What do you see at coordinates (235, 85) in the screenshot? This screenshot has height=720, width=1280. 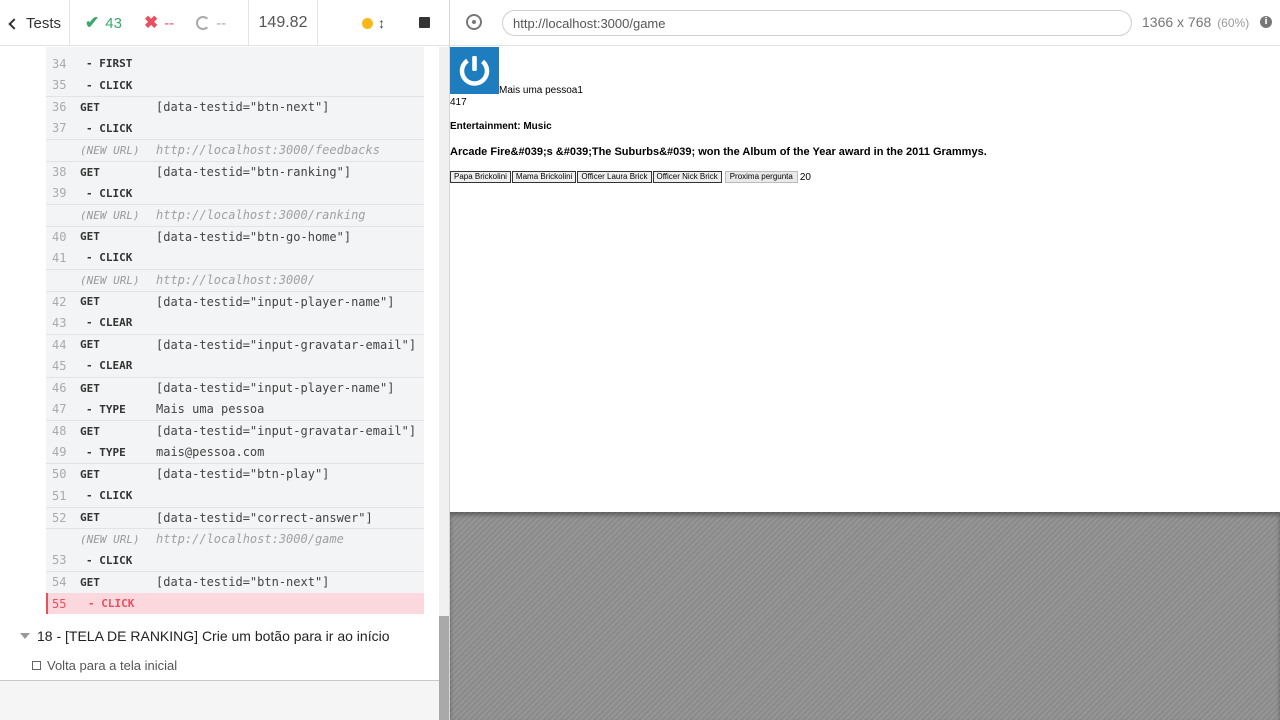 I see `command-row: 35 - CLICK` at bounding box center [235, 85].